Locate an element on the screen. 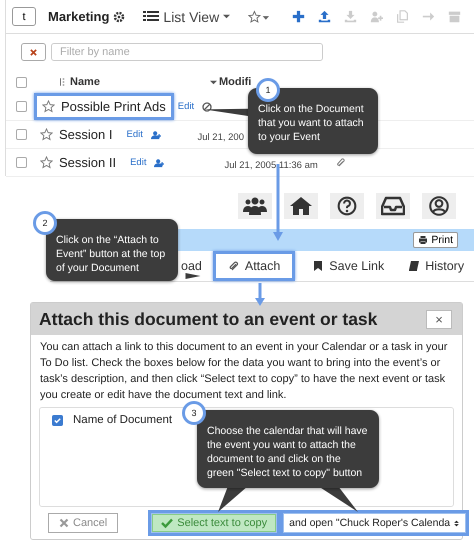 The height and width of the screenshot is (545, 474). checkbox-label: Name of Document is located at coordinates (122, 420).